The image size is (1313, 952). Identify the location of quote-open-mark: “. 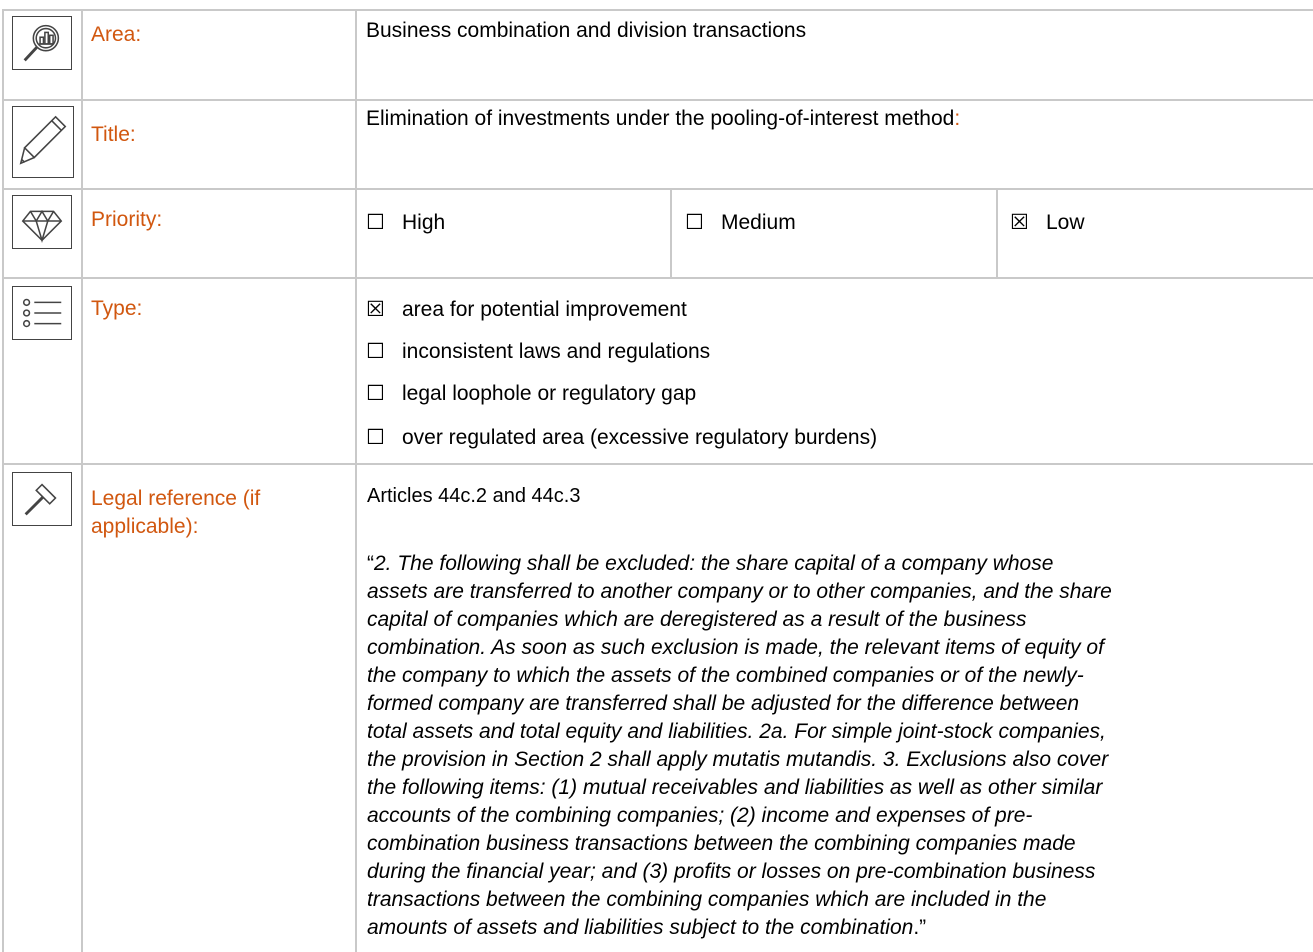
(370, 563).